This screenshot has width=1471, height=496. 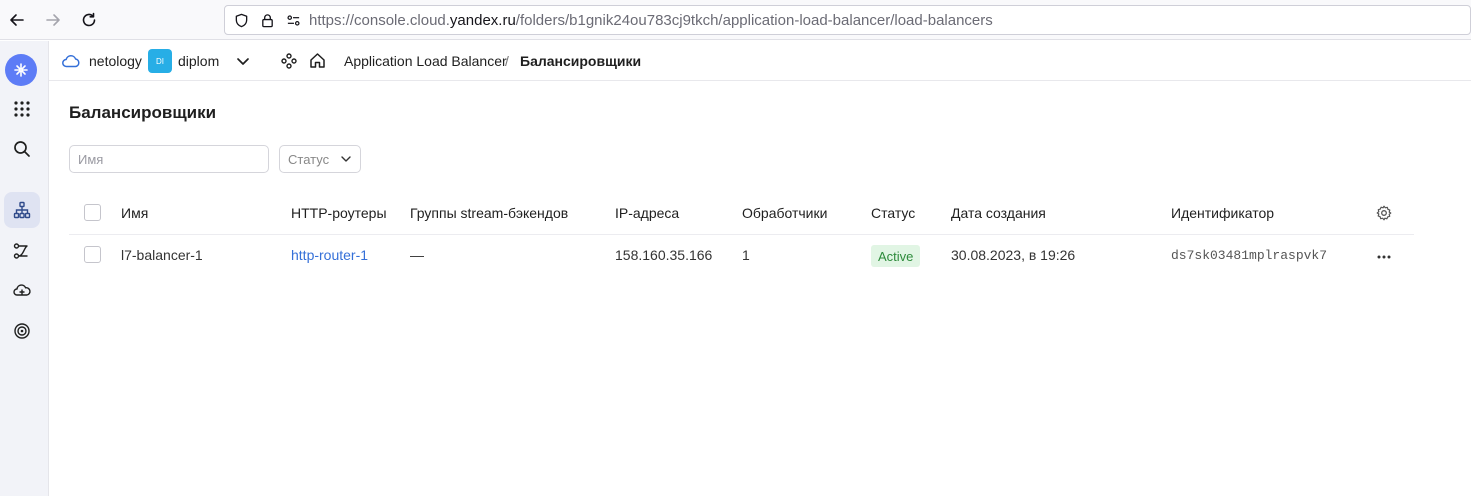 I want to click on column-header-created: Дата создания, so click(x=998, y=213).